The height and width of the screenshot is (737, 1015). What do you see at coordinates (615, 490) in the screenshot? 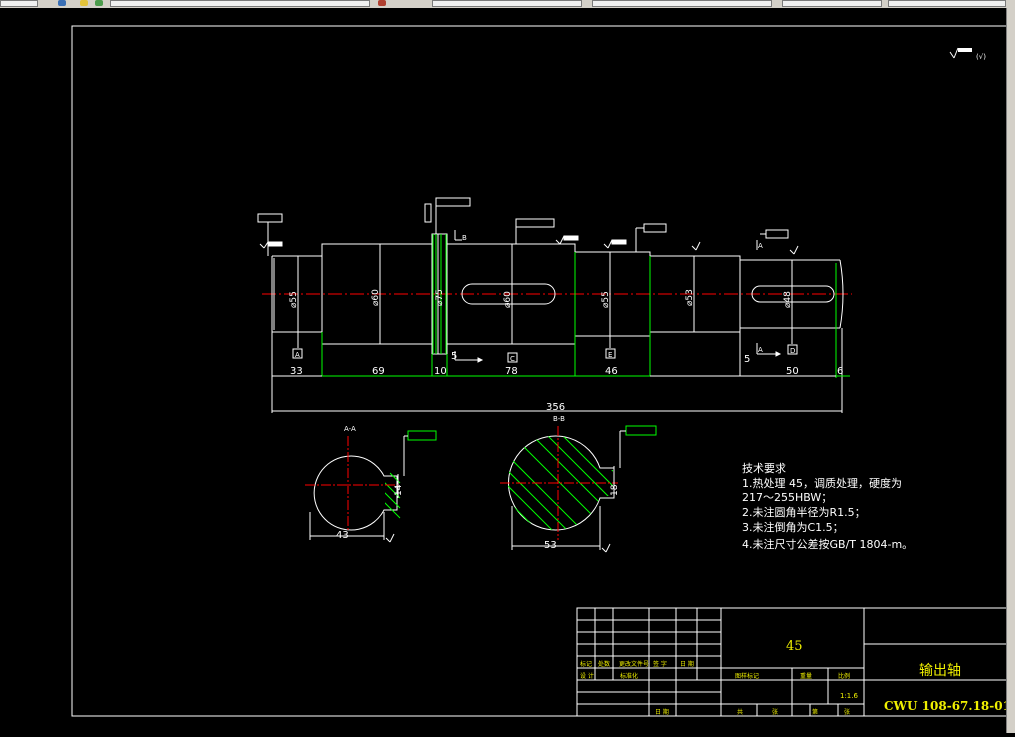
I see `section-bb-key: 18` at bounding box center [615, 490].